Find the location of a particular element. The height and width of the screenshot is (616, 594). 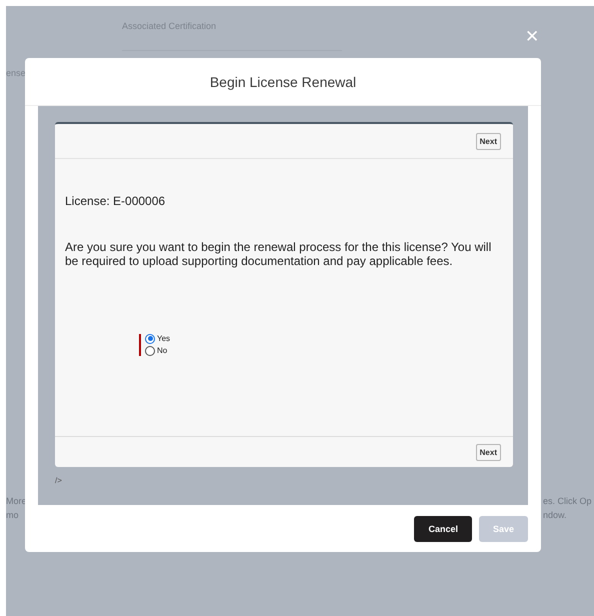

markup-text: /> is located at coordinates (58, 480).